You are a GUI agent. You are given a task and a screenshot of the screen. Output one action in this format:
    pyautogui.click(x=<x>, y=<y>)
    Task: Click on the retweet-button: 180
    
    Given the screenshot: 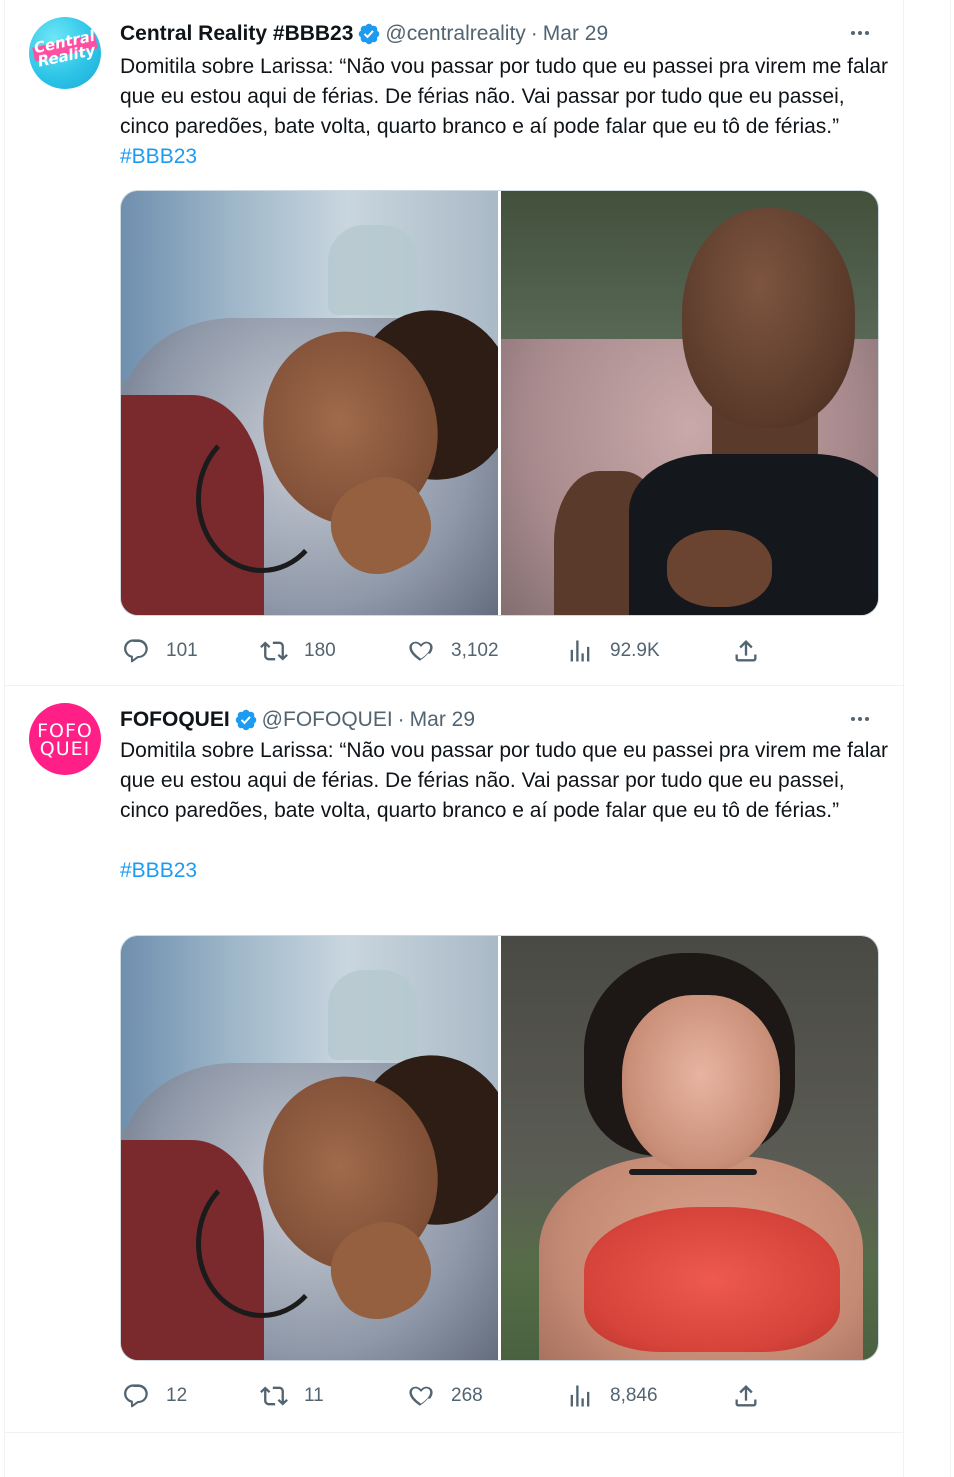 What is the action you would take?
    pyautogui.click(x=298, y=651)
    